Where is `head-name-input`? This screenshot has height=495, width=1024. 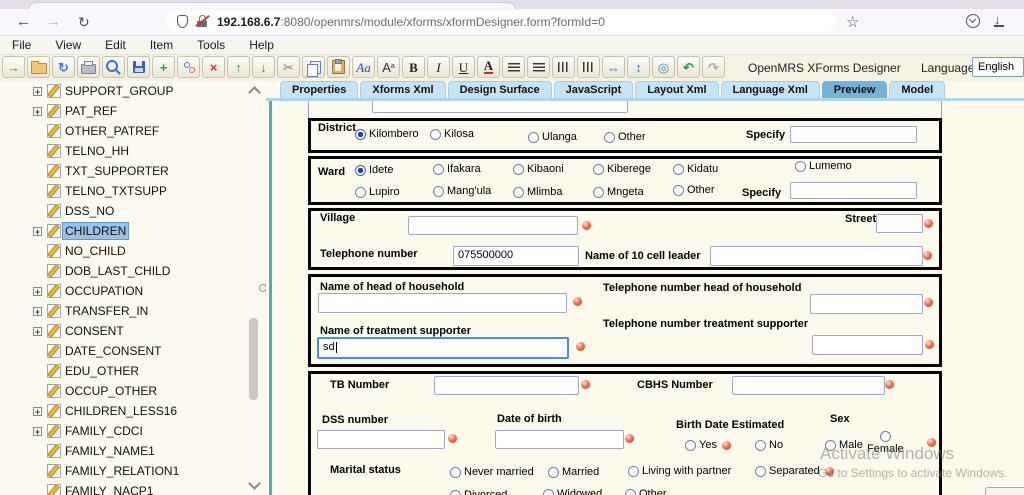 head-name-input is located at coordinates (442, 303).